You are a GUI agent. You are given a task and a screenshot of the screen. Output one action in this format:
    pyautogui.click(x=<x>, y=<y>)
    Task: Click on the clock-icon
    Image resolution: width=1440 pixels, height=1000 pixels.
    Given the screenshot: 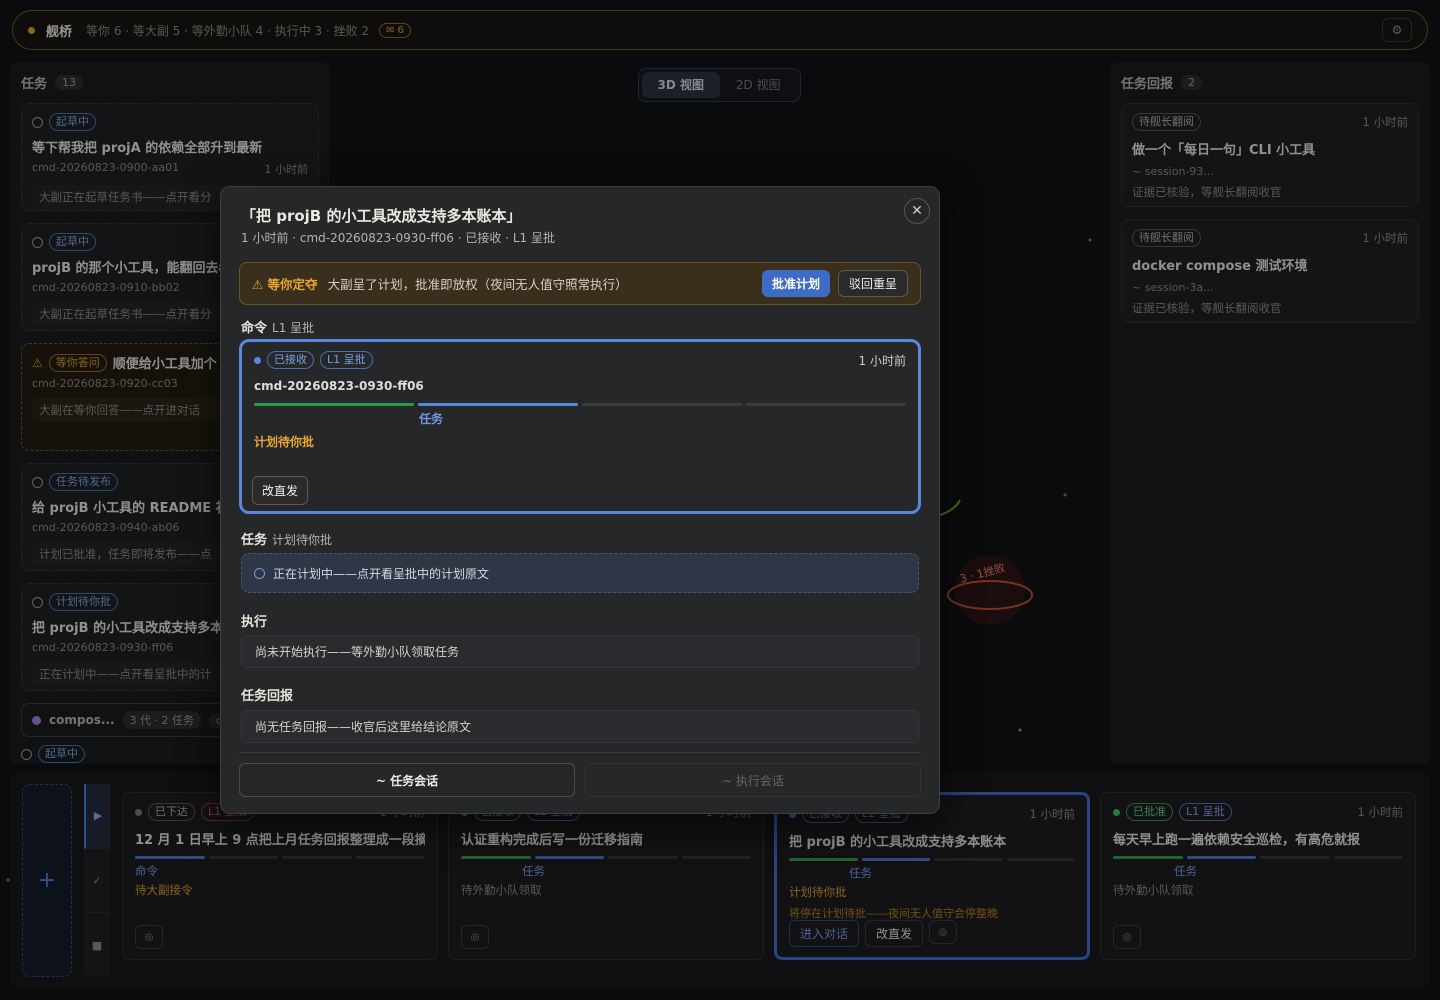 What is the action you would take?
    pyautogui.click(x=259, y=573)
    